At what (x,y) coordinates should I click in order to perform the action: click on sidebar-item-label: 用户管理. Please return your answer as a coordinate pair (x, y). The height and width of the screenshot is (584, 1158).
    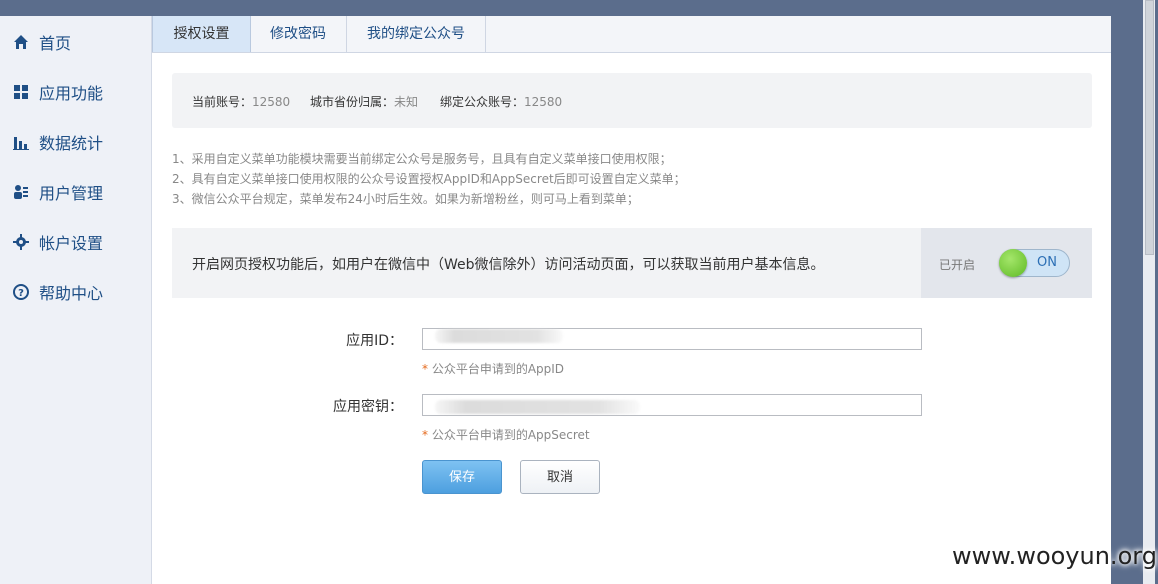
    Looking at the image, I should click on (71, 193).